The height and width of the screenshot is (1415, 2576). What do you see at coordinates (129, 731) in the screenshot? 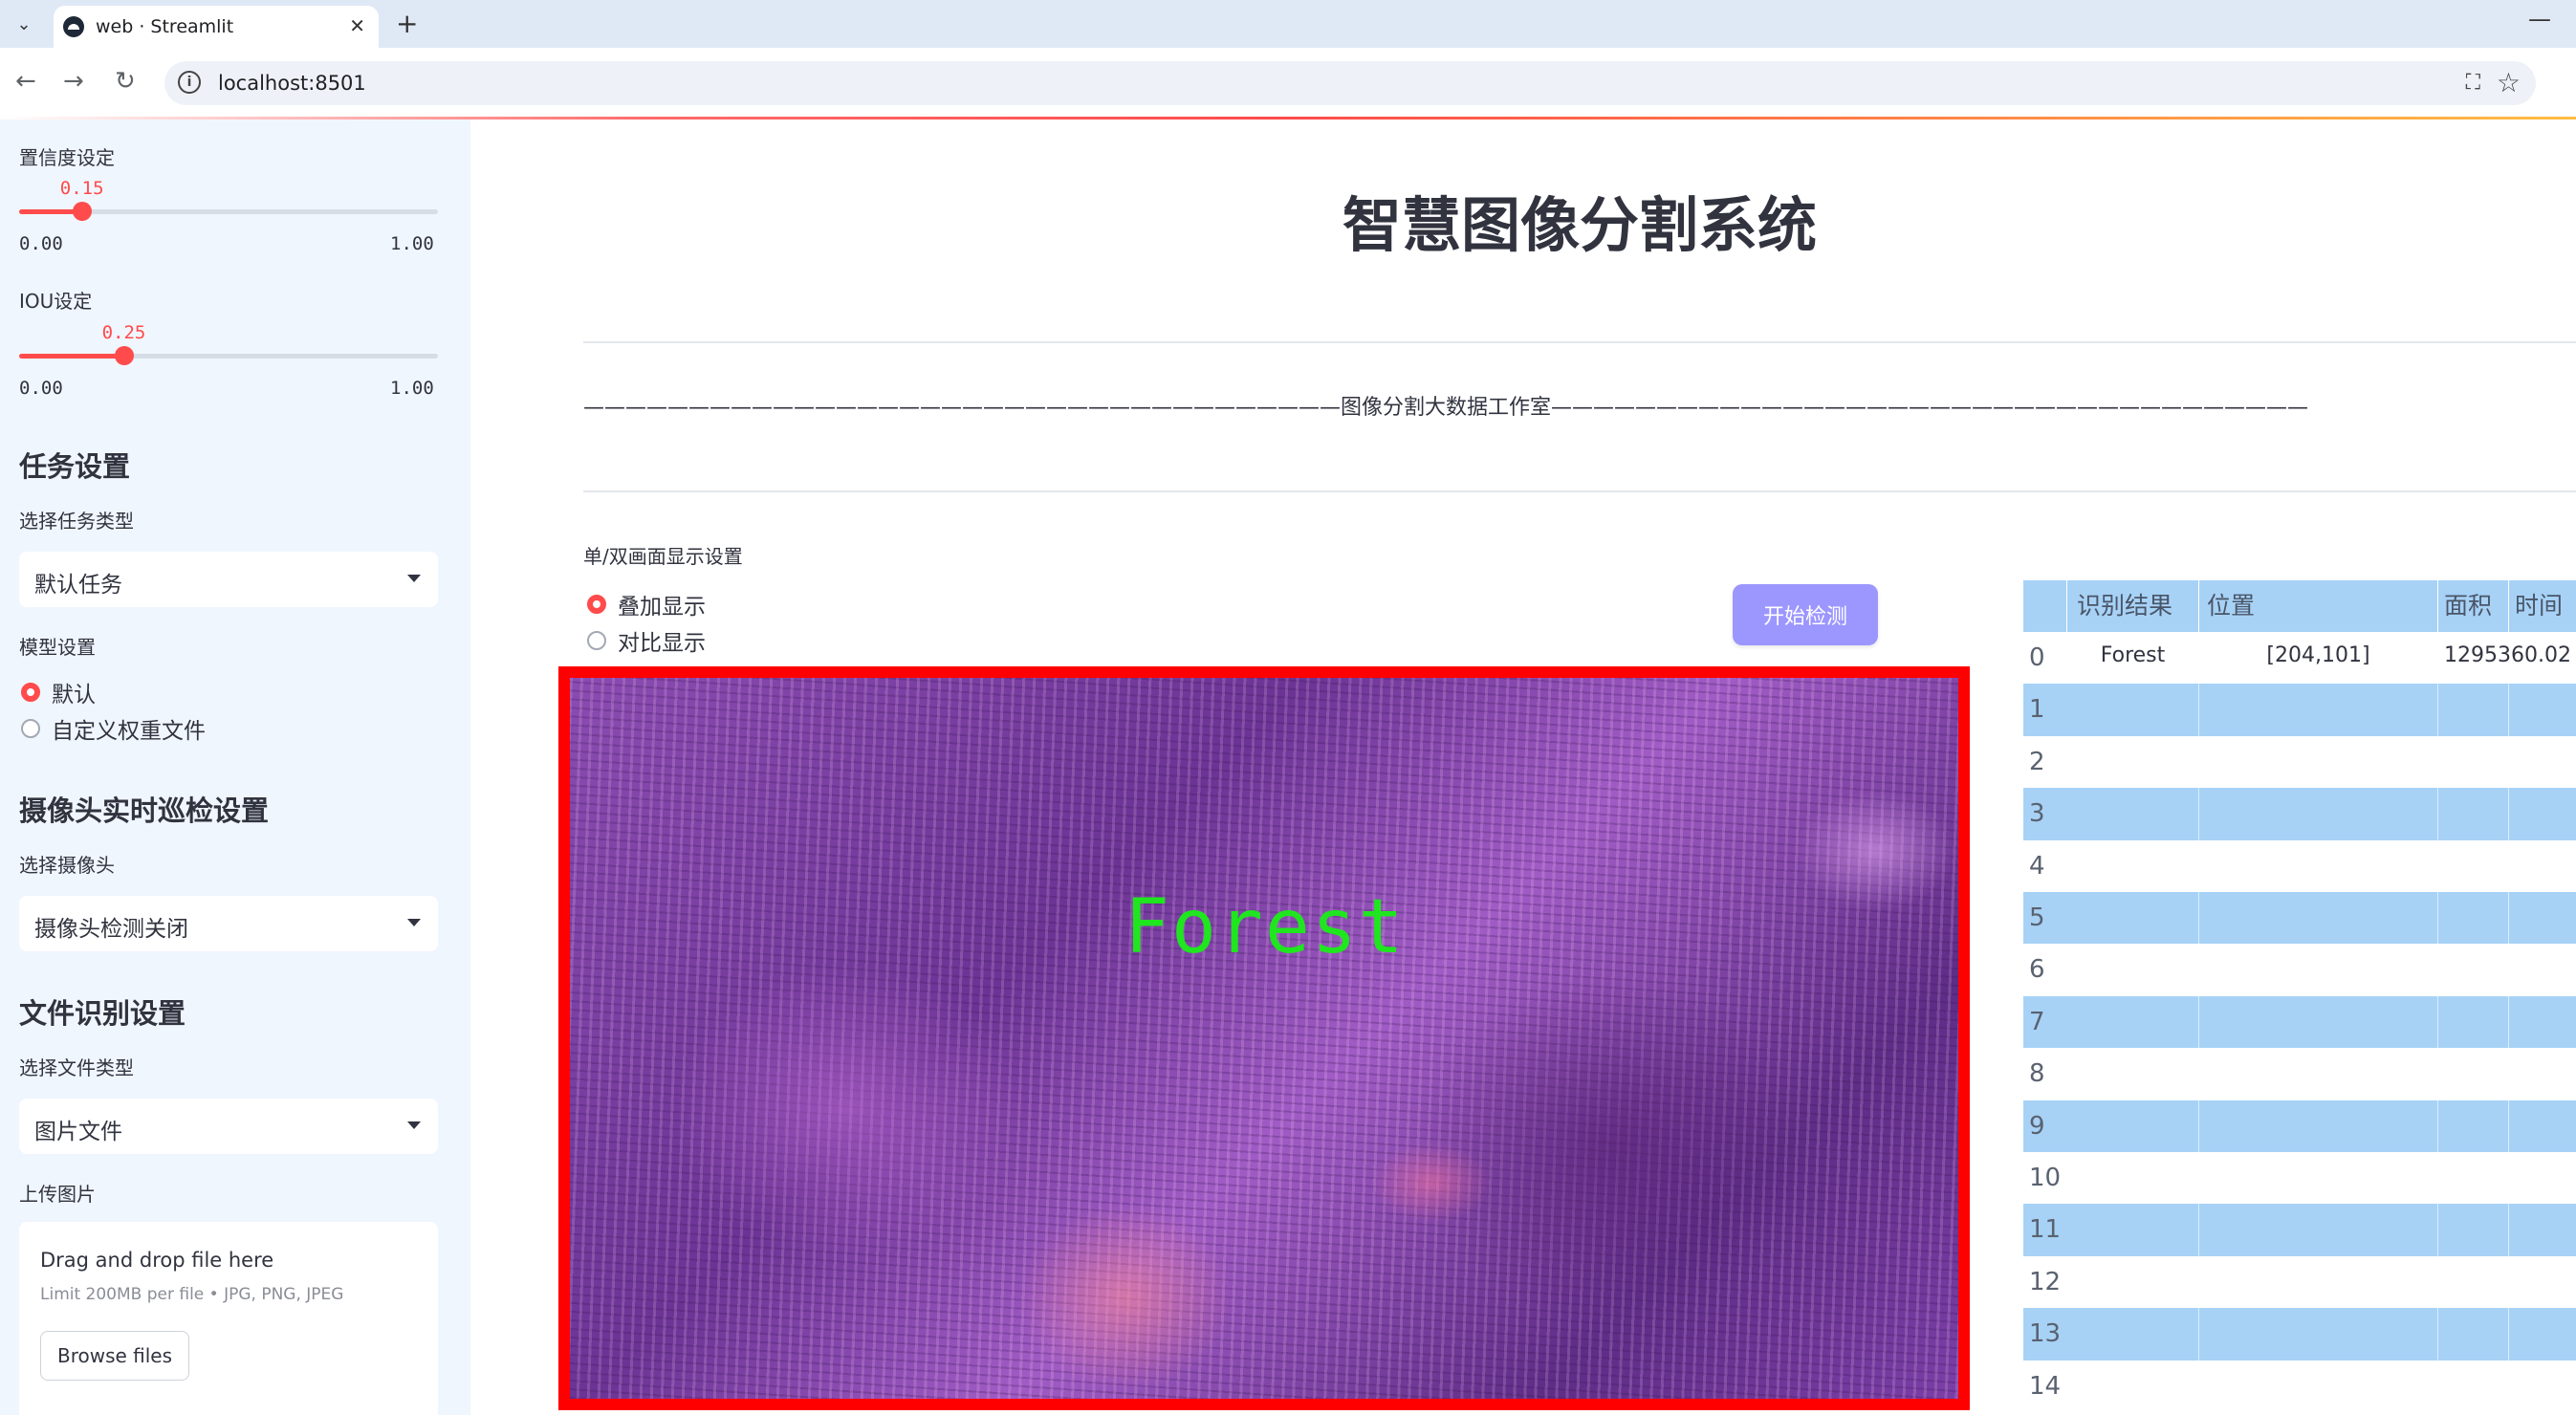
I see `model-radio-custom-label: 自定义权重文件` at bounding box center [129, 731].